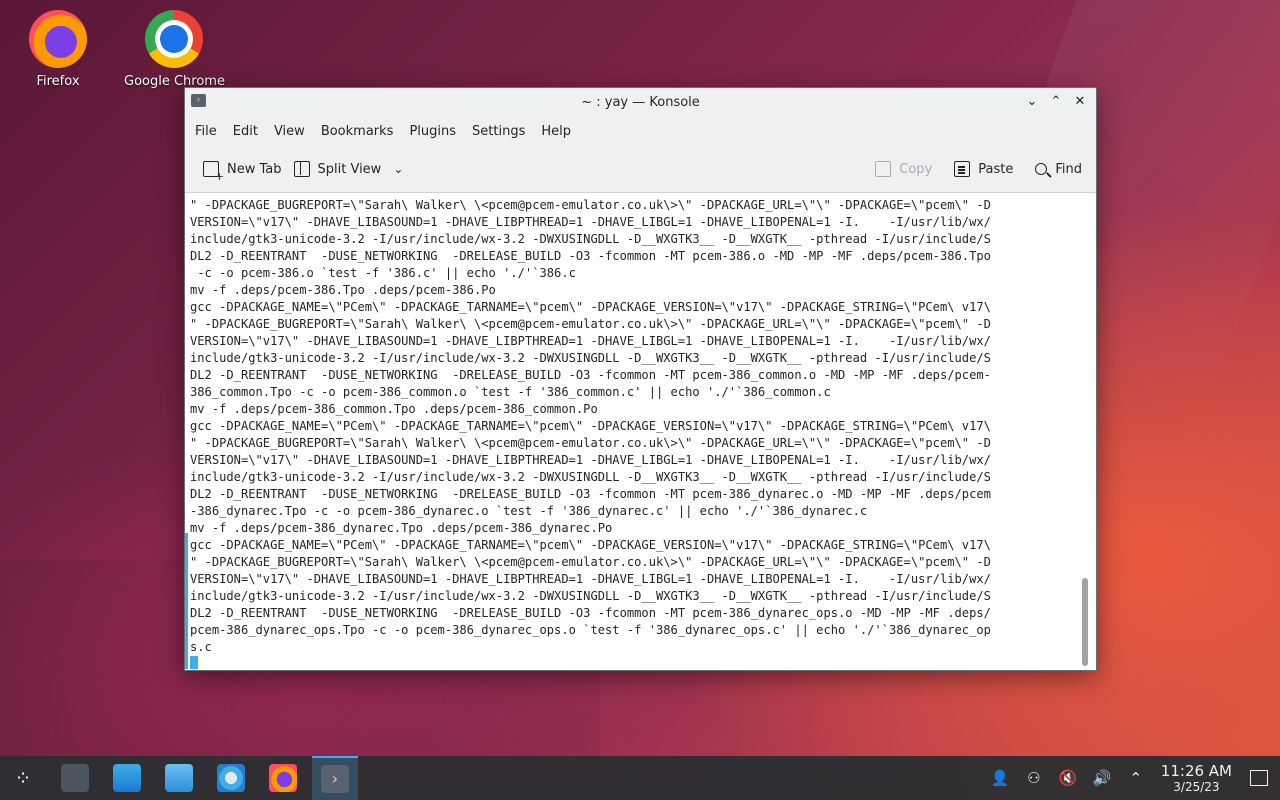 The height and width of the screenshot is (800, 1280). Describe the element at coordinates (640, 169) in the screenshot. I see `toolbar: New Tab Split View ⌄ Copy Paste Find` at that location.